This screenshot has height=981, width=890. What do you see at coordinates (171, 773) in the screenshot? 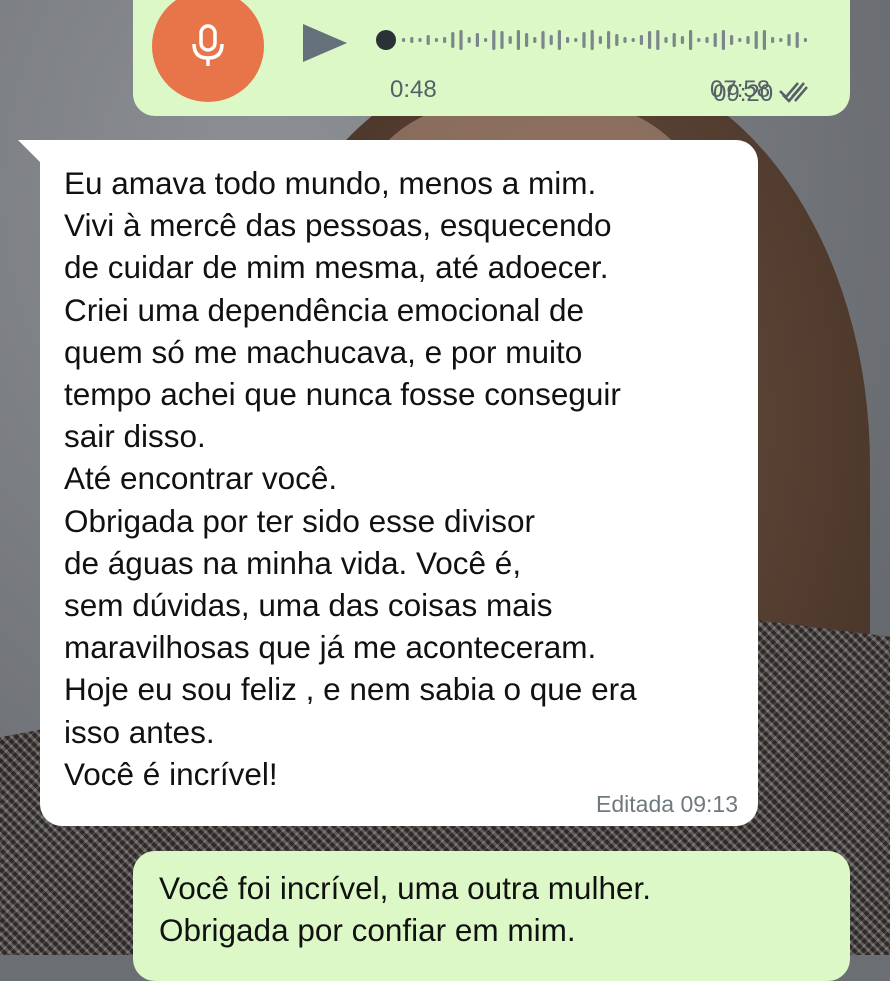
I see `message-line: Você é incrível!` at bounding box center [171, 773].